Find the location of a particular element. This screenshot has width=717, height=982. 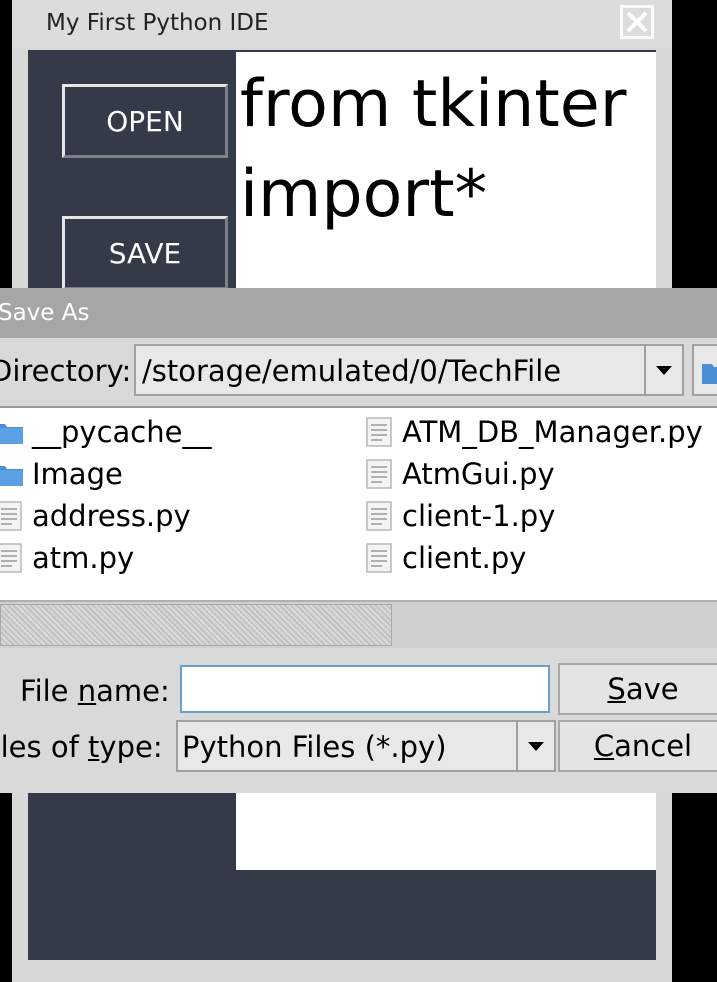

file-name: atm.py is located at coordinates (83, 558).